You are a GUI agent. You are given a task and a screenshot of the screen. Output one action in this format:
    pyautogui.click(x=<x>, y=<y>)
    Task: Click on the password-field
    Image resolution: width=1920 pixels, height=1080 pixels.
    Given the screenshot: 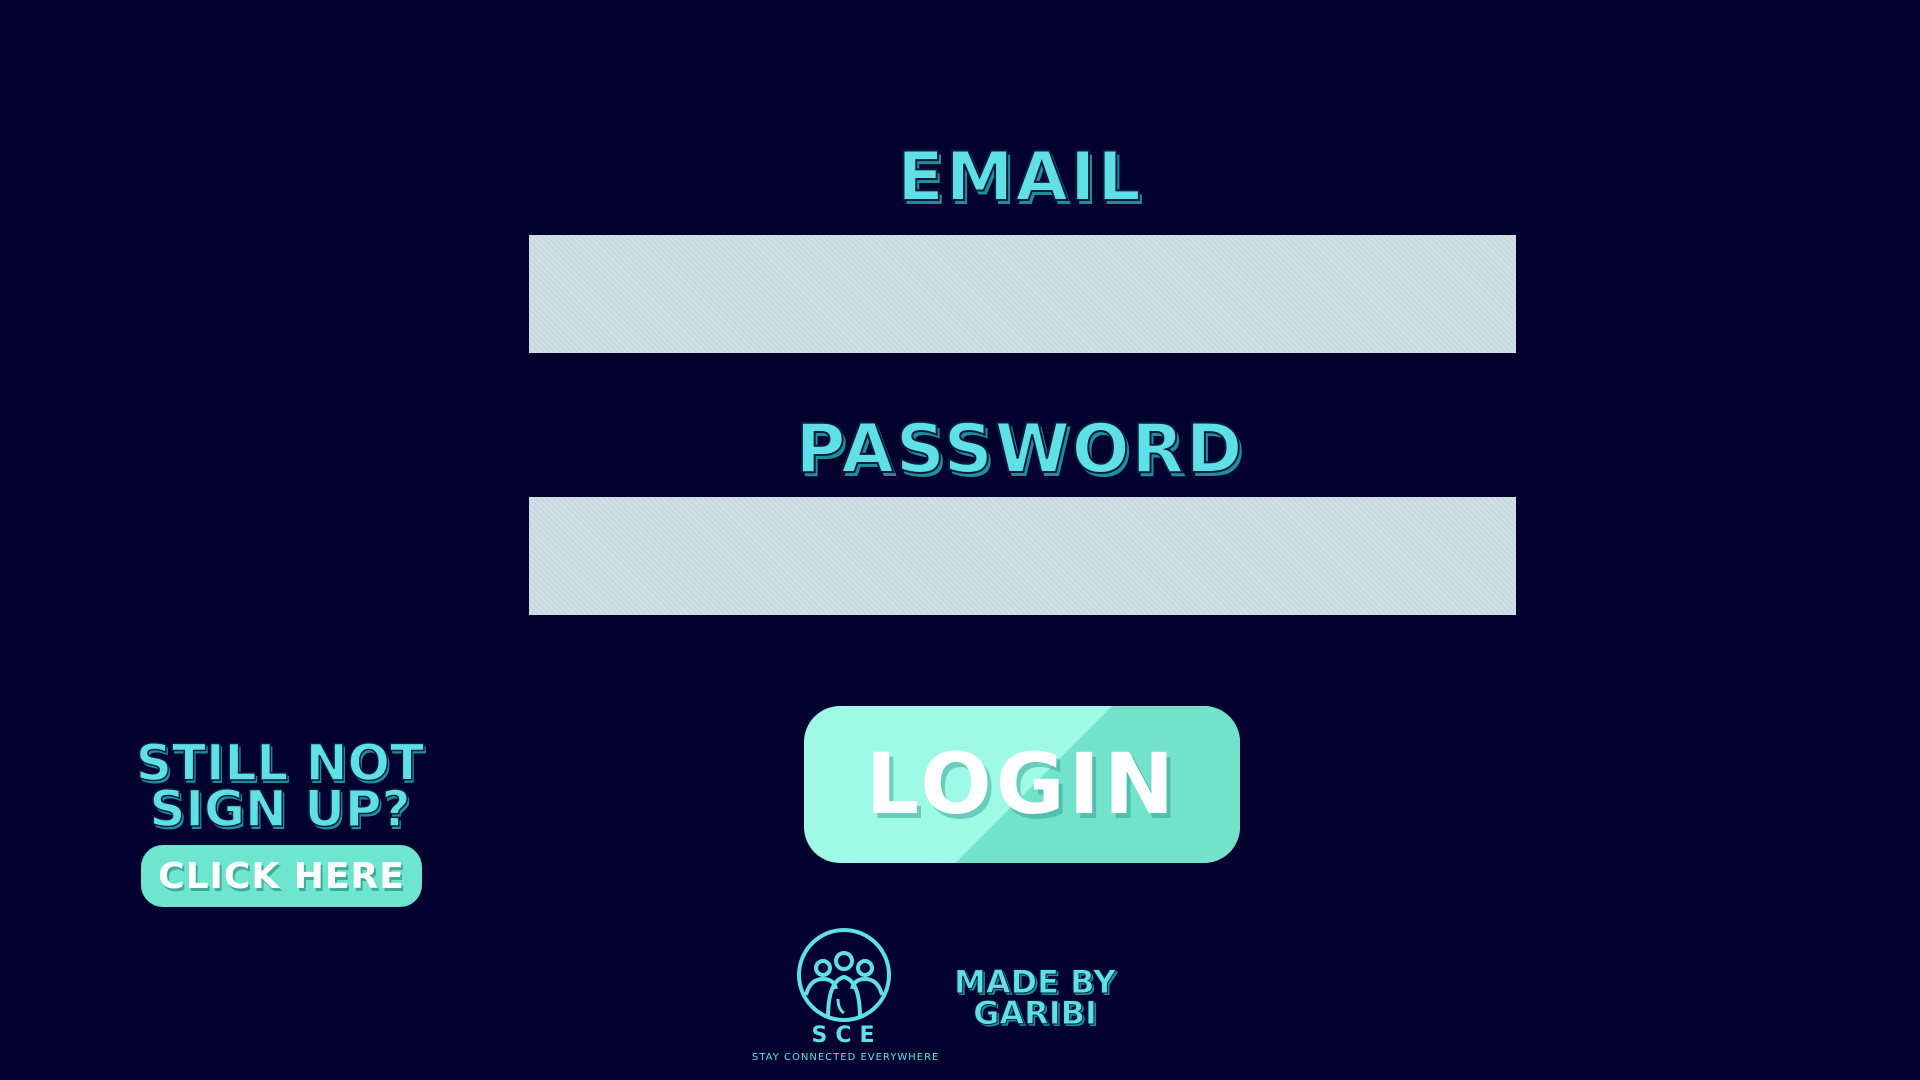 What is the action you would take?
    pyautogui.click(x=1022, y=556)
    